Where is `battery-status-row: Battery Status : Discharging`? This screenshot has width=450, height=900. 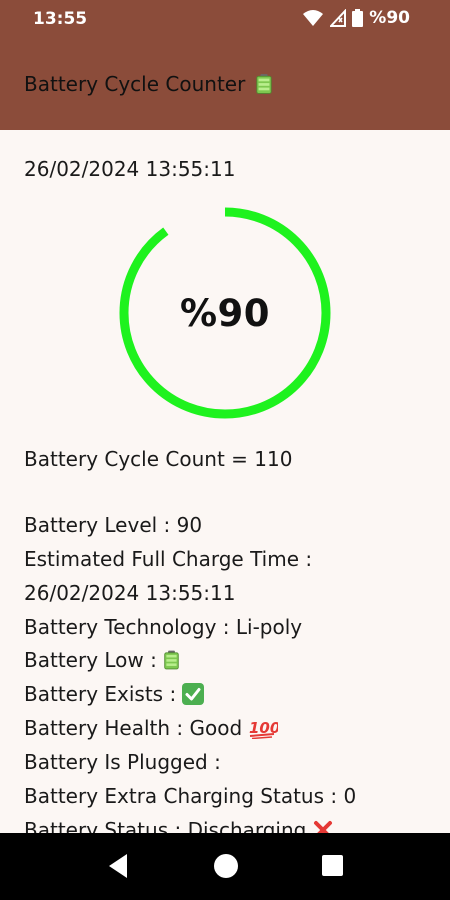
battery-status-row: Battery Status : Discharging is located at coordinates (179, 825).